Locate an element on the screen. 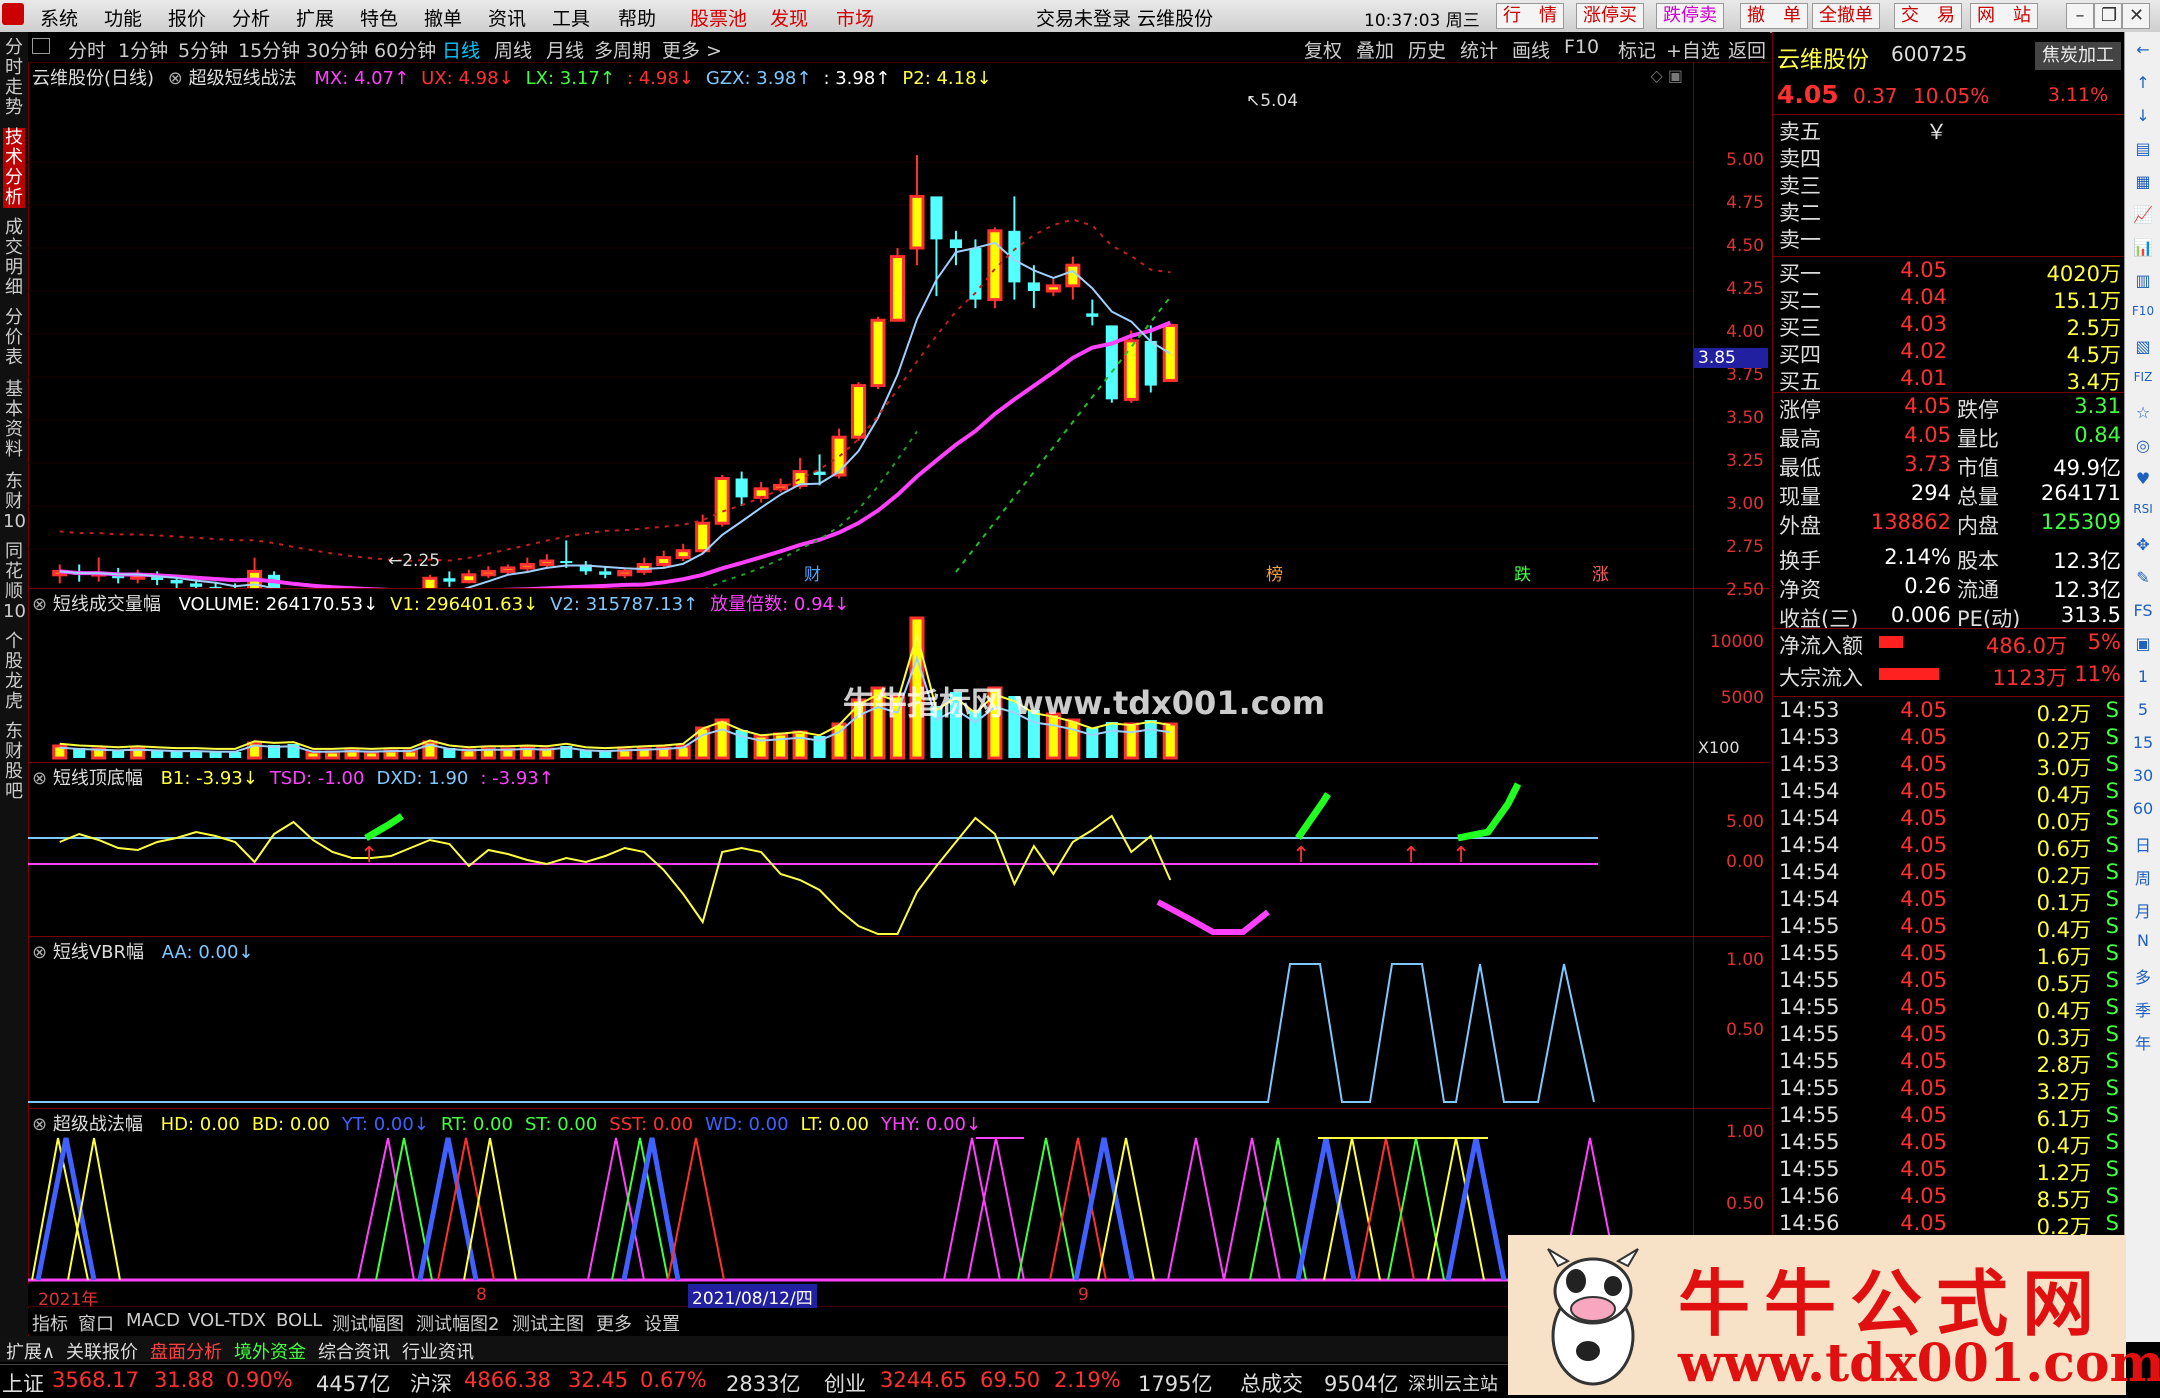 The width and height of the screenshot is (2160, 1398). toolbar-icon: ▧ is located at coordinates (2143, 348).